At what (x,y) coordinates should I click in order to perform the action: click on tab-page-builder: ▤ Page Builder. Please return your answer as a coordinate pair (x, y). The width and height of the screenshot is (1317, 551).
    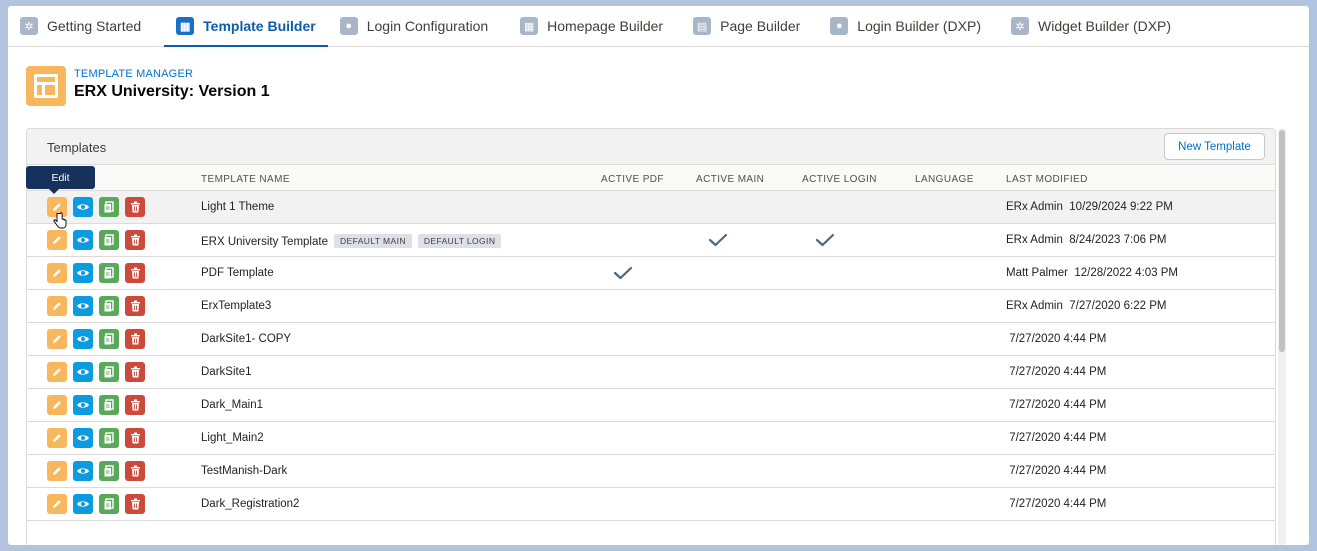
    Looking at the image, I should click on (746, 26).